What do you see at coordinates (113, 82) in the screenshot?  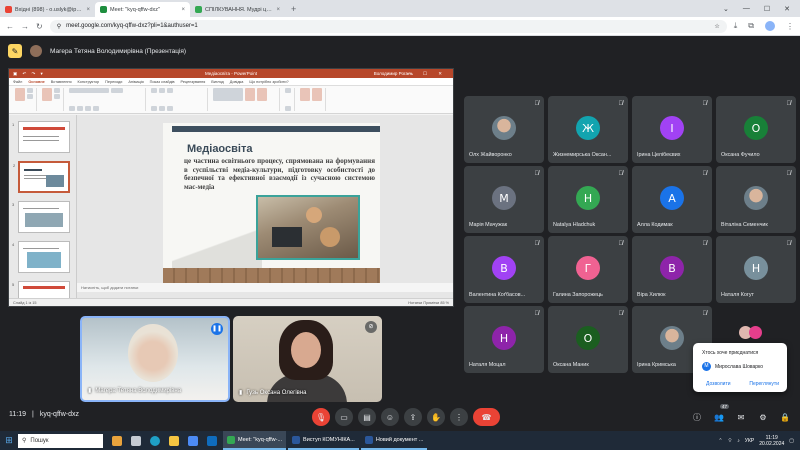 I see `ppt-tab: Переходи` at bounding box center [113, 82].